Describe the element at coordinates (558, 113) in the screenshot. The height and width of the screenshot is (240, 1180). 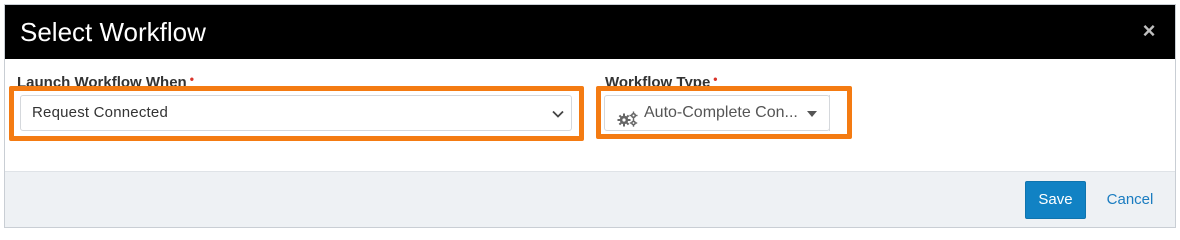
I see `chevron-down-icon` at that location.